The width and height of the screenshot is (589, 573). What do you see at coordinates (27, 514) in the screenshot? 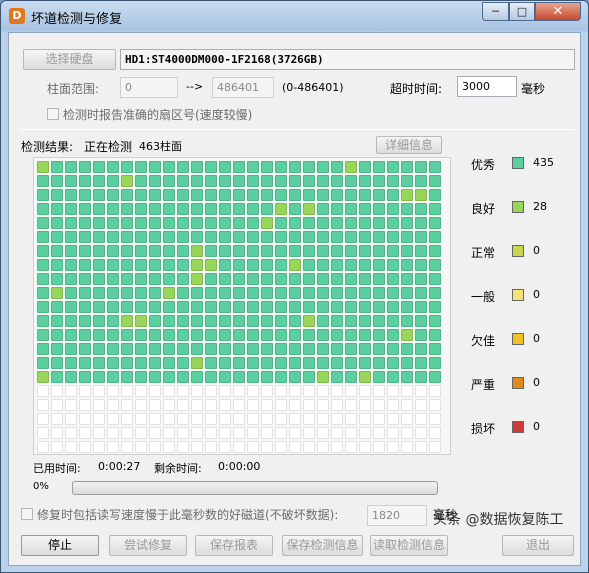
I see `repair-option-checkbox` at bounding box center [27, 514].